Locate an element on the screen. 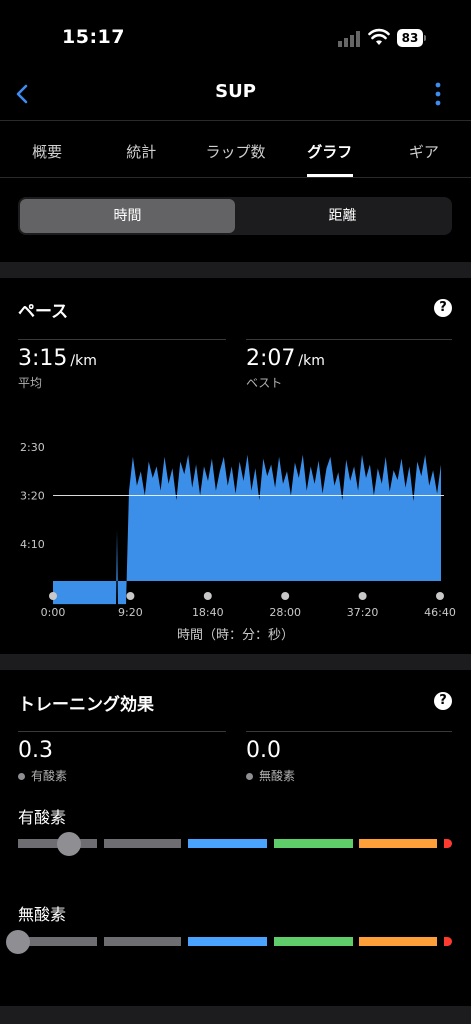  x-tick-label: 0:00 is located at coordinates (53, 612).